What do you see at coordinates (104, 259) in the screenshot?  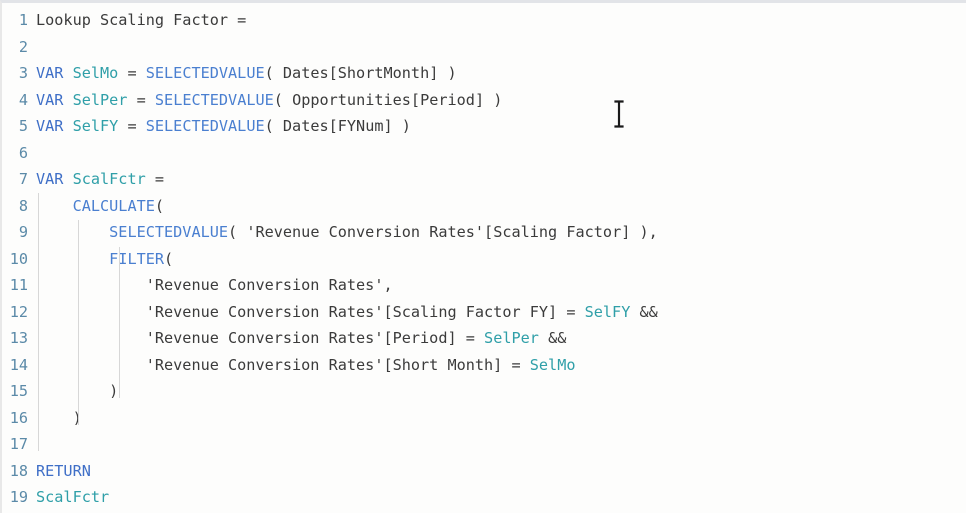 I see `code-line-text: FILTER(` at bounding box center [104, 259].